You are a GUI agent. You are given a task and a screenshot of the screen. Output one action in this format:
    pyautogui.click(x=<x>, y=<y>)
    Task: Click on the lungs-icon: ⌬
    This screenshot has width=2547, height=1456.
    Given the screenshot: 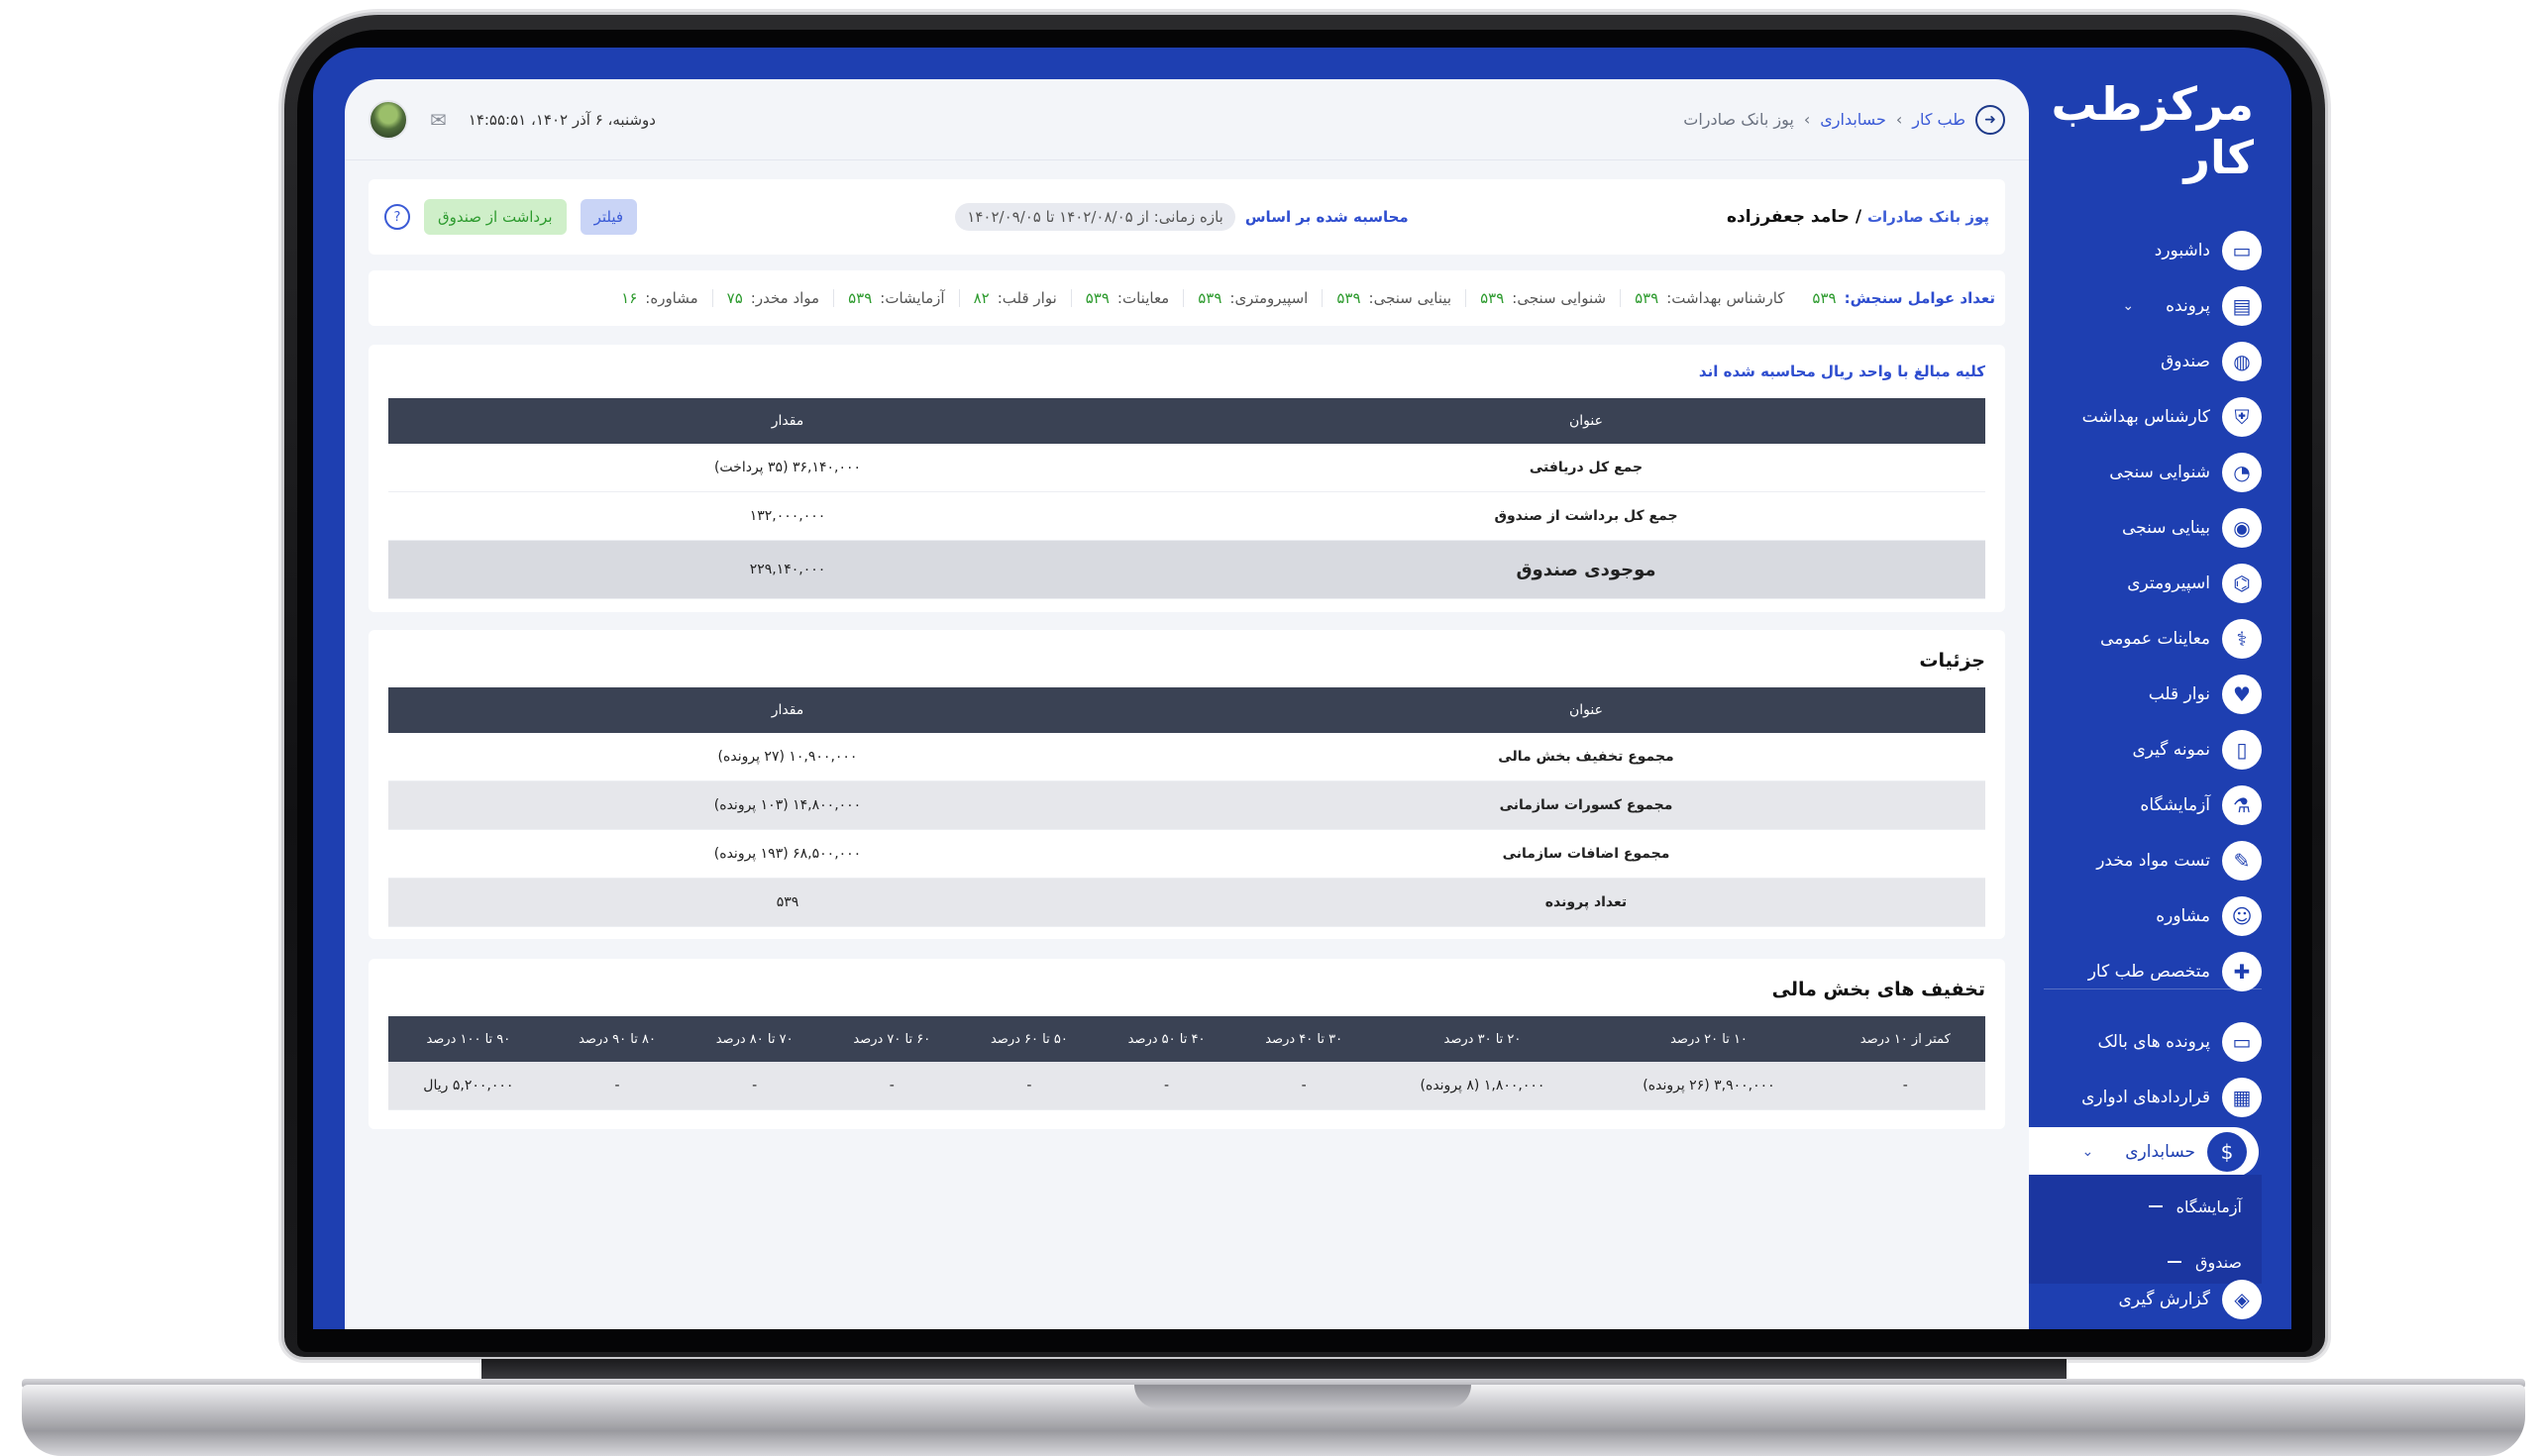 What is the action you would take?
    pyautogui.click(x=2242, y=583)
    